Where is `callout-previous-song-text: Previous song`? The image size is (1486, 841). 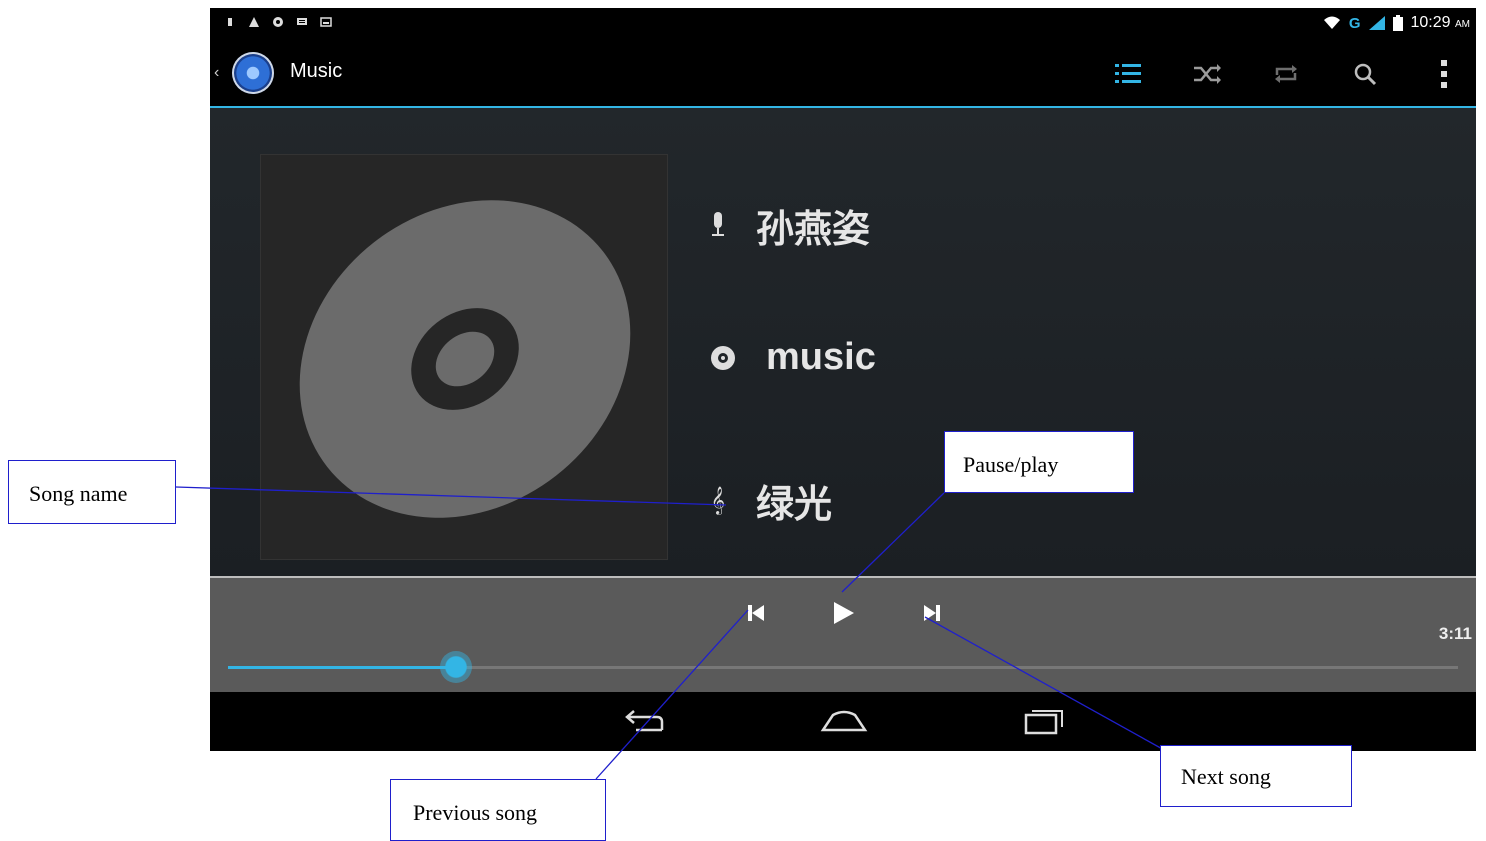 callout-previous-song-text: Previous song is located at coordinates (475, 812).